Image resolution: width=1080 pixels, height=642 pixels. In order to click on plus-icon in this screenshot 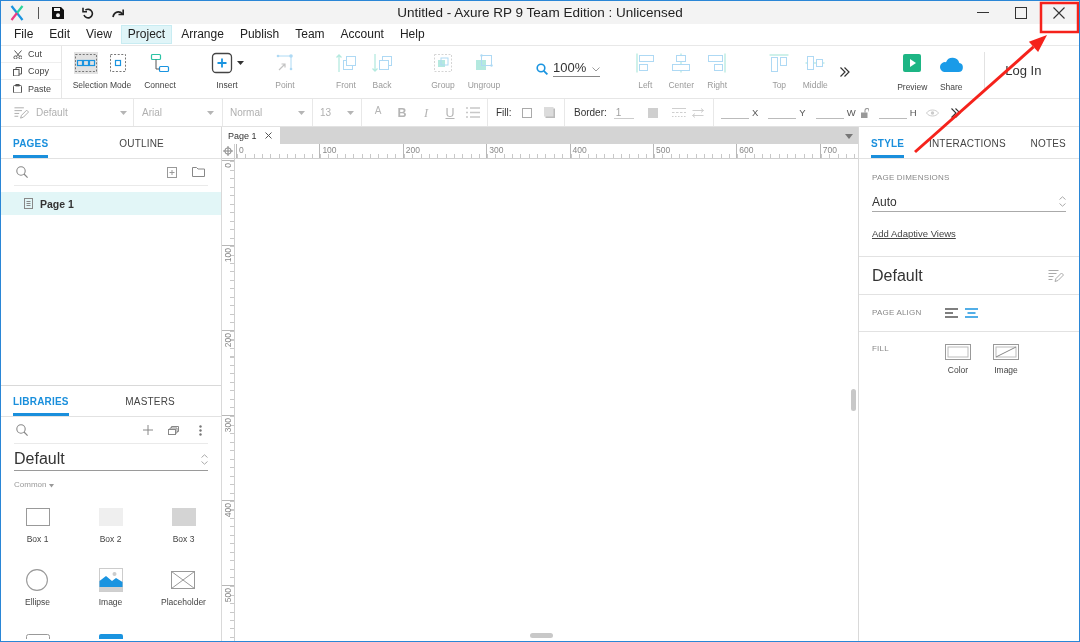, I will do `click(148, 430)`.